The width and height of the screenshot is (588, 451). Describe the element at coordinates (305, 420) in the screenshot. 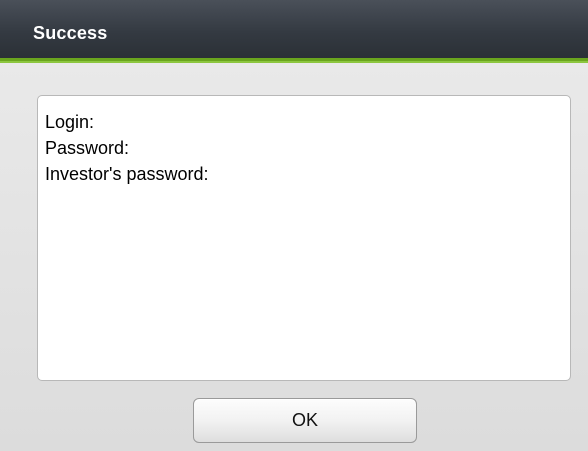

I see `ok-button: OK` at that location.